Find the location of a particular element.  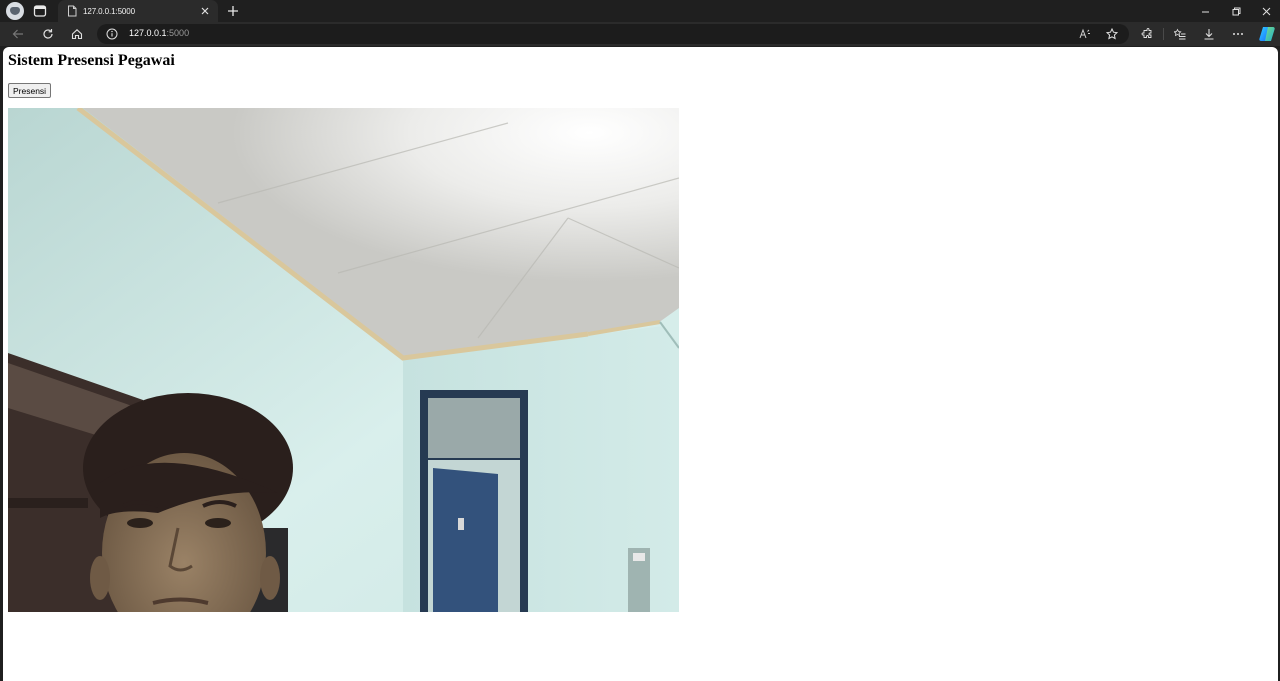

url-text: 127.0.0.1:5000 is located at coordinates (159, 33).